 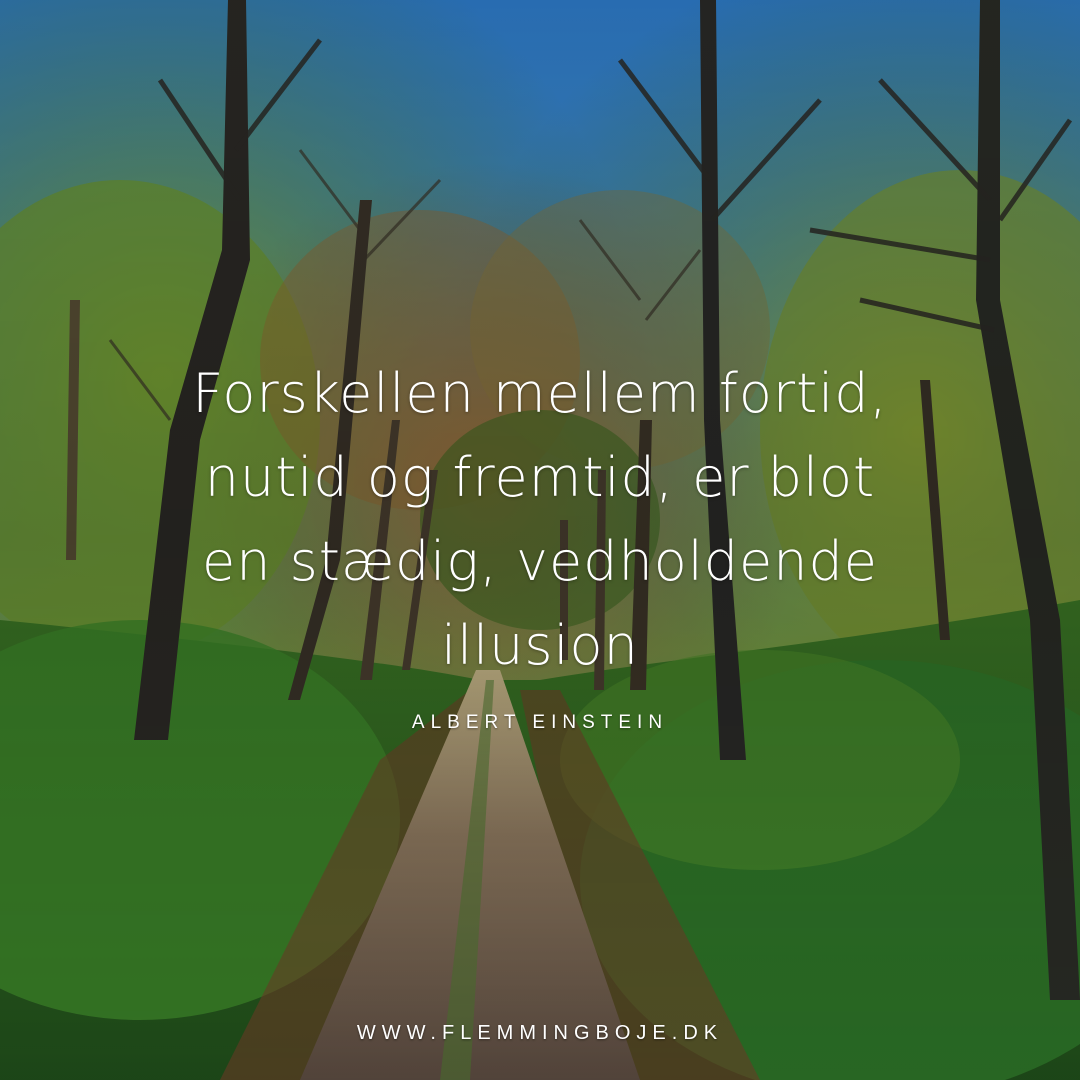 What do you see at coordinates (540, 561) in the screenshot?
I see `quote-line-3: en stædig, vedholdende` at bounding box center [540, 561].